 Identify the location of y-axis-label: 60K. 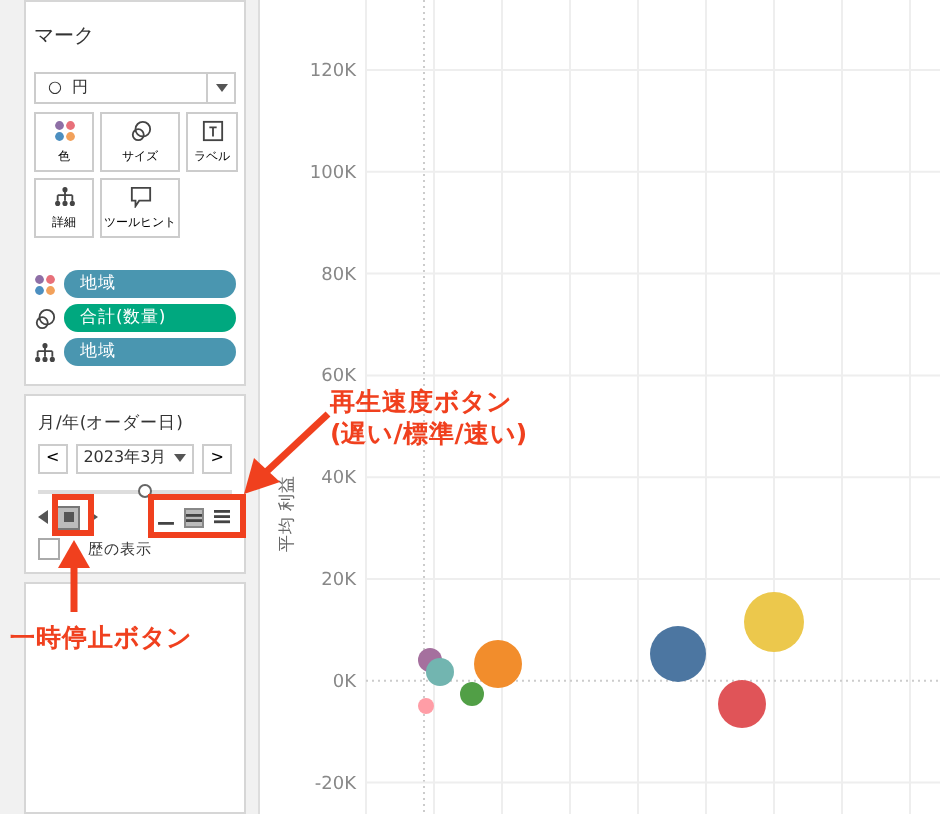
(338, 377).